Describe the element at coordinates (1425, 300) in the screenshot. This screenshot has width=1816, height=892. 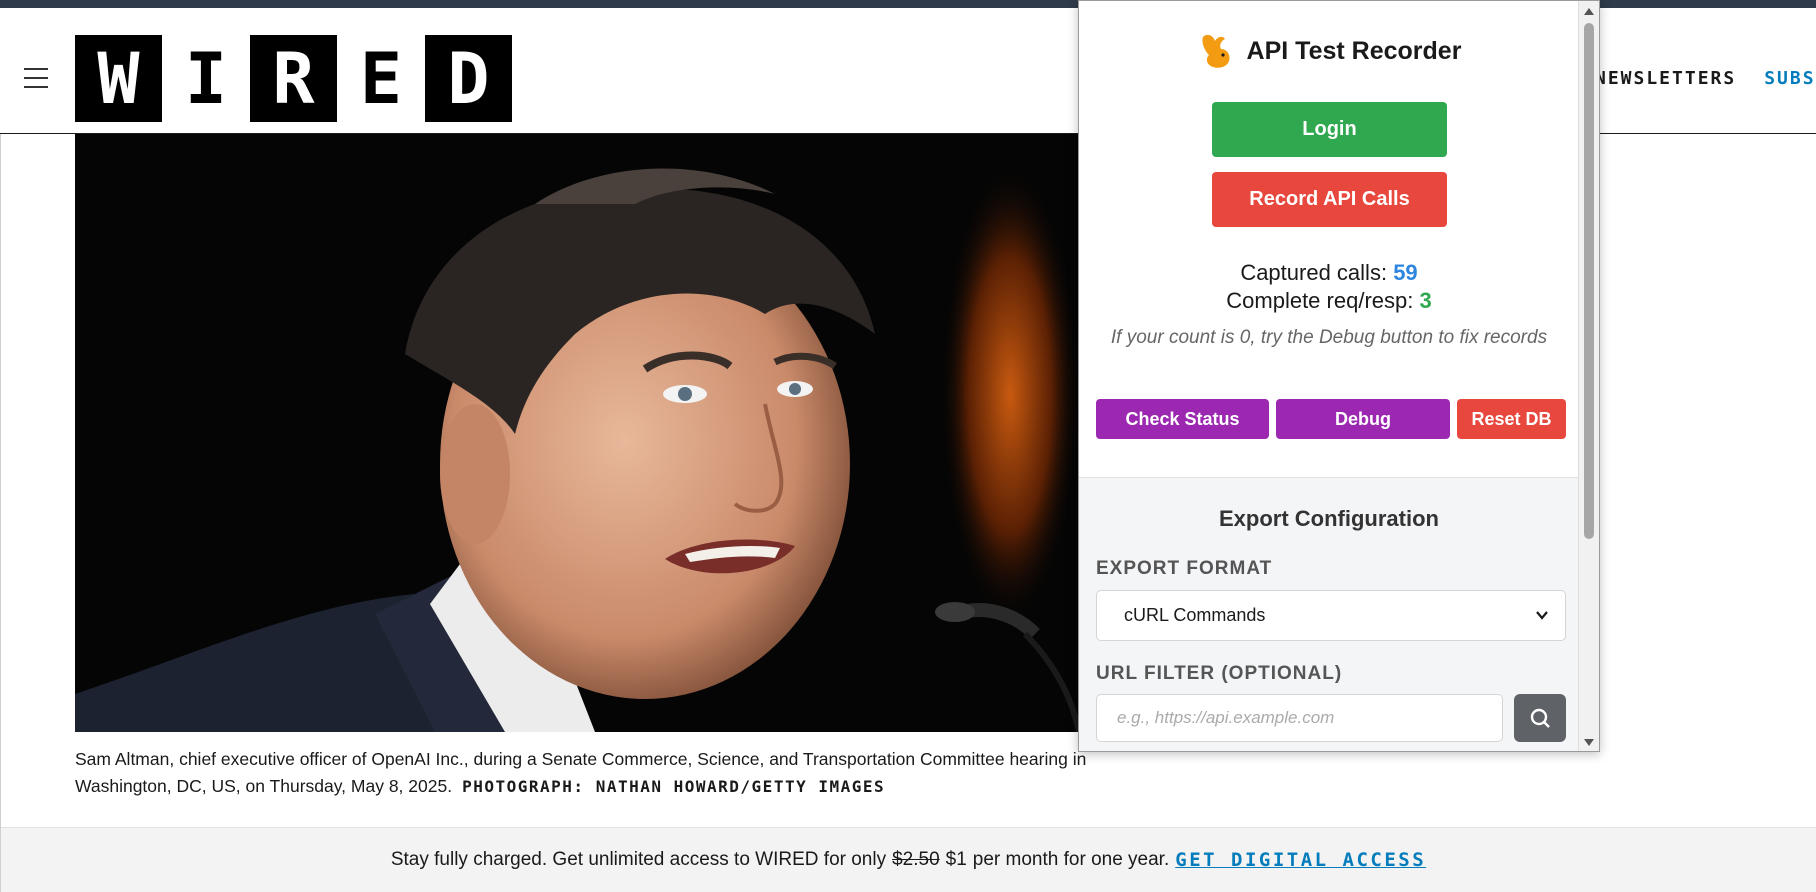
I see `complete-reqresp-count: 3` at that location.